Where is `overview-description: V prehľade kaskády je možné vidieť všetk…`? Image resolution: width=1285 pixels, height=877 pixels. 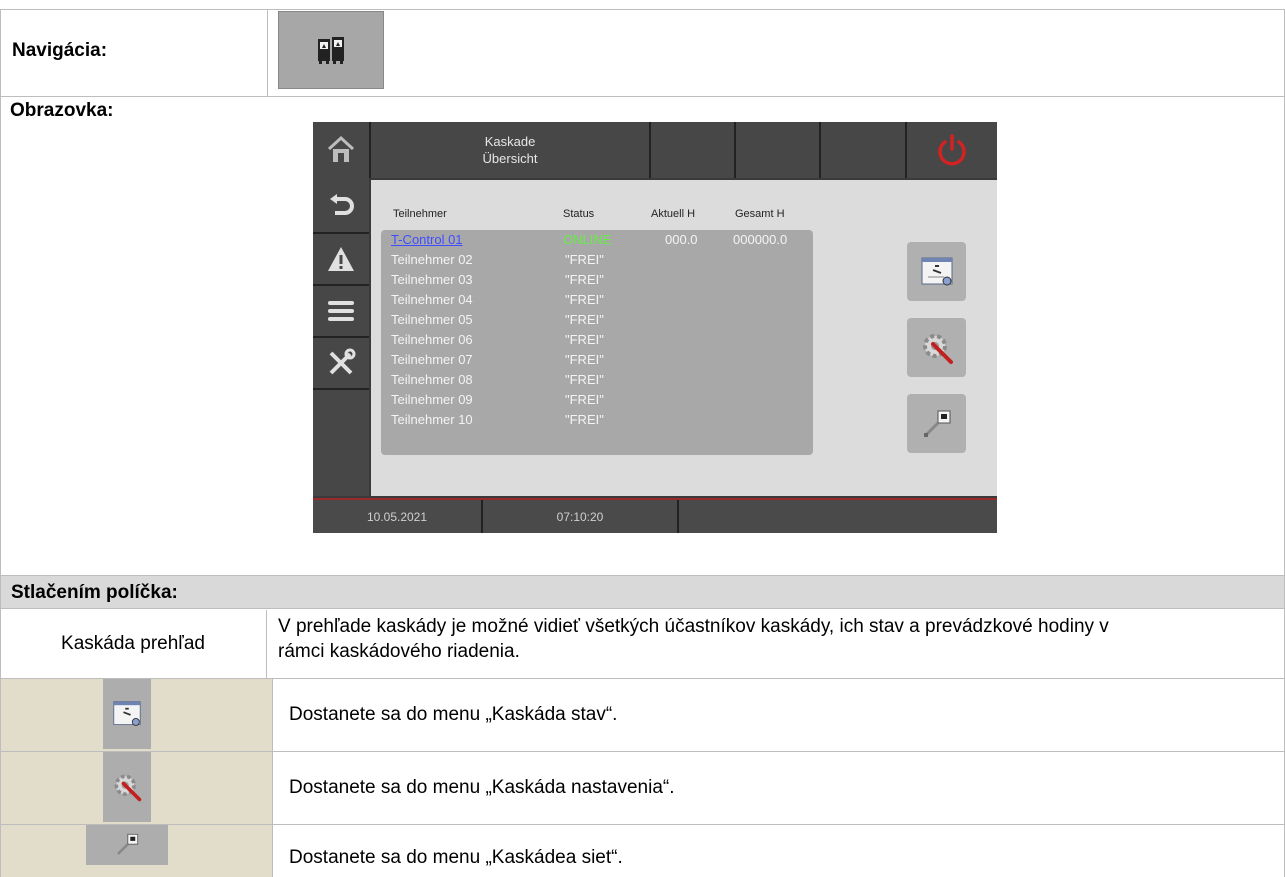
overview-description: V prehľade kaskády je možné vidieť všetk… is located at coordinates (693, 639).